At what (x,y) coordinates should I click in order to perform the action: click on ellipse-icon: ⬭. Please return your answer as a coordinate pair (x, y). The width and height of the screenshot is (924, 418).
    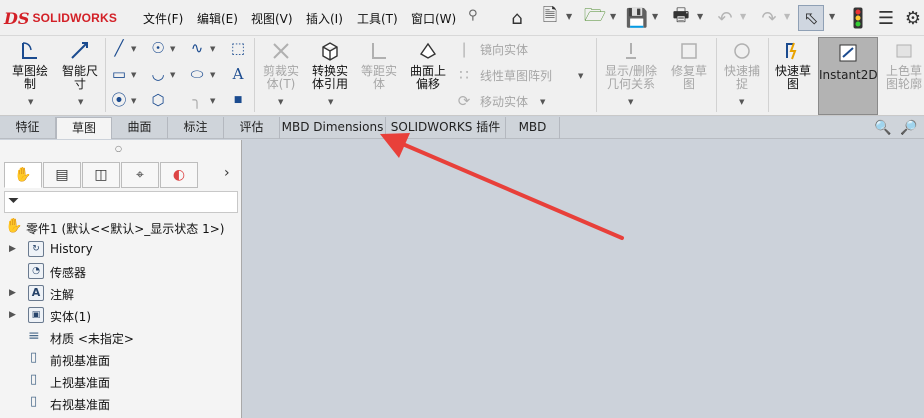
    Looking at the image, I should click on (197, 74).